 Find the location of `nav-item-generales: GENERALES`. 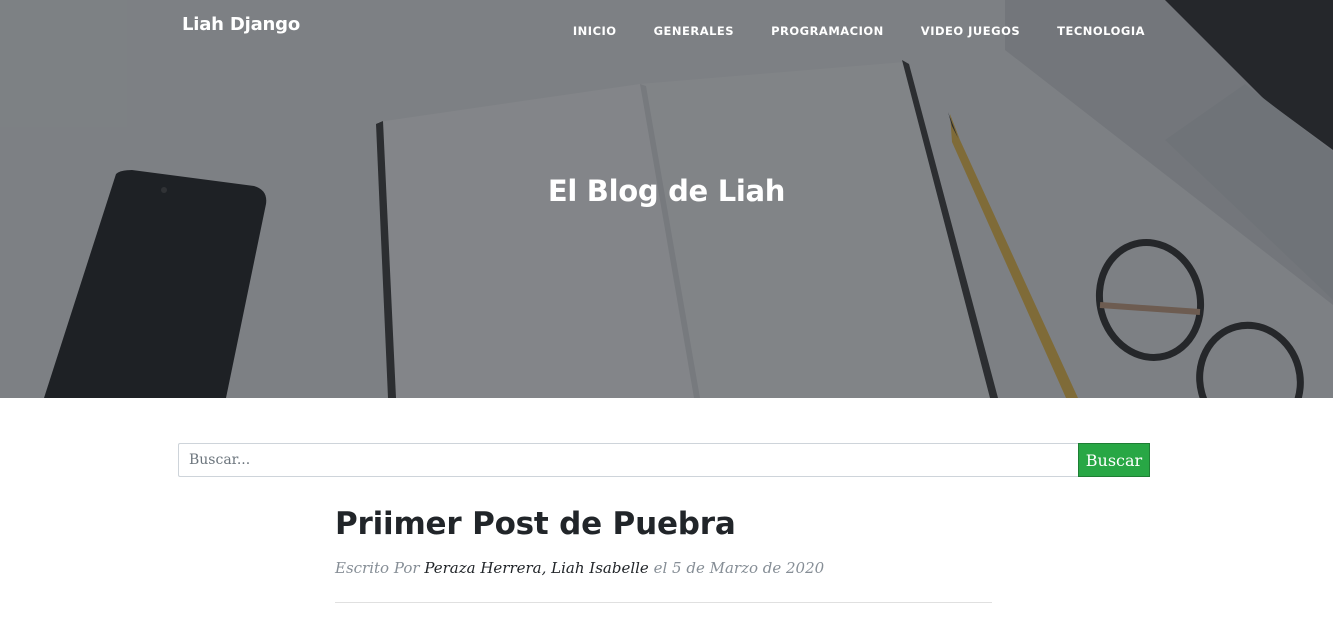

nav-item-generales: GENERALES is located at coordinates (694, 29).